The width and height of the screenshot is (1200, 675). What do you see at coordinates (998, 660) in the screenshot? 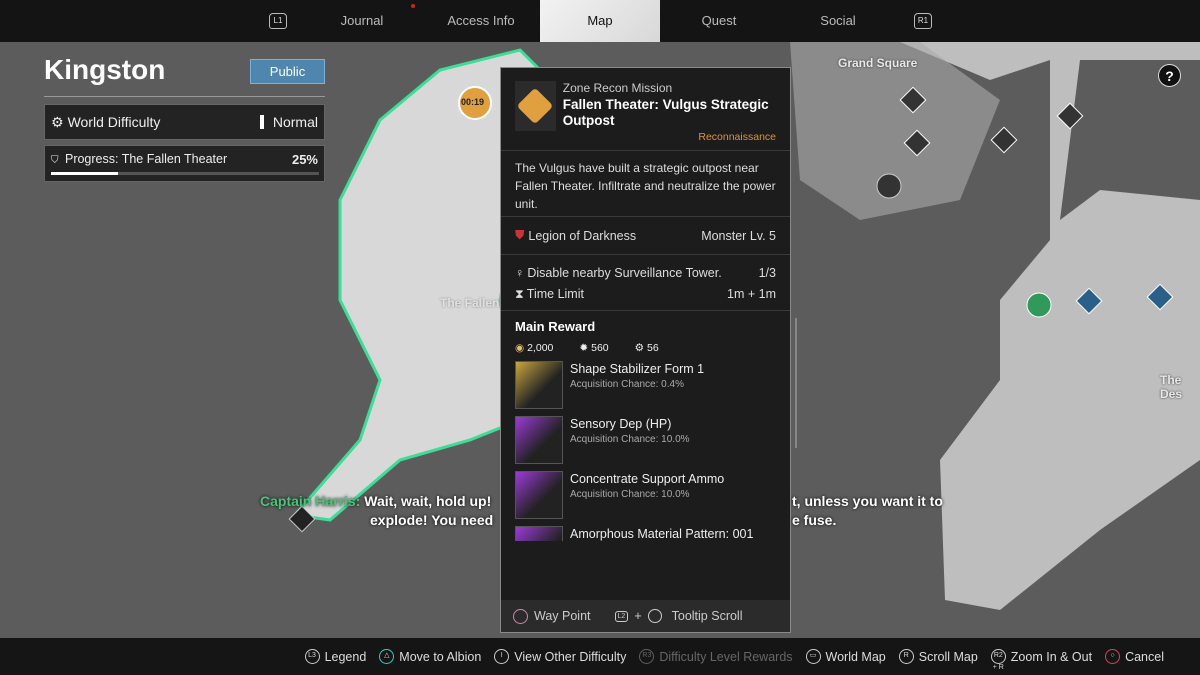
I see `controller-button-icon: R2 + R` at bounding box center [998, 660].